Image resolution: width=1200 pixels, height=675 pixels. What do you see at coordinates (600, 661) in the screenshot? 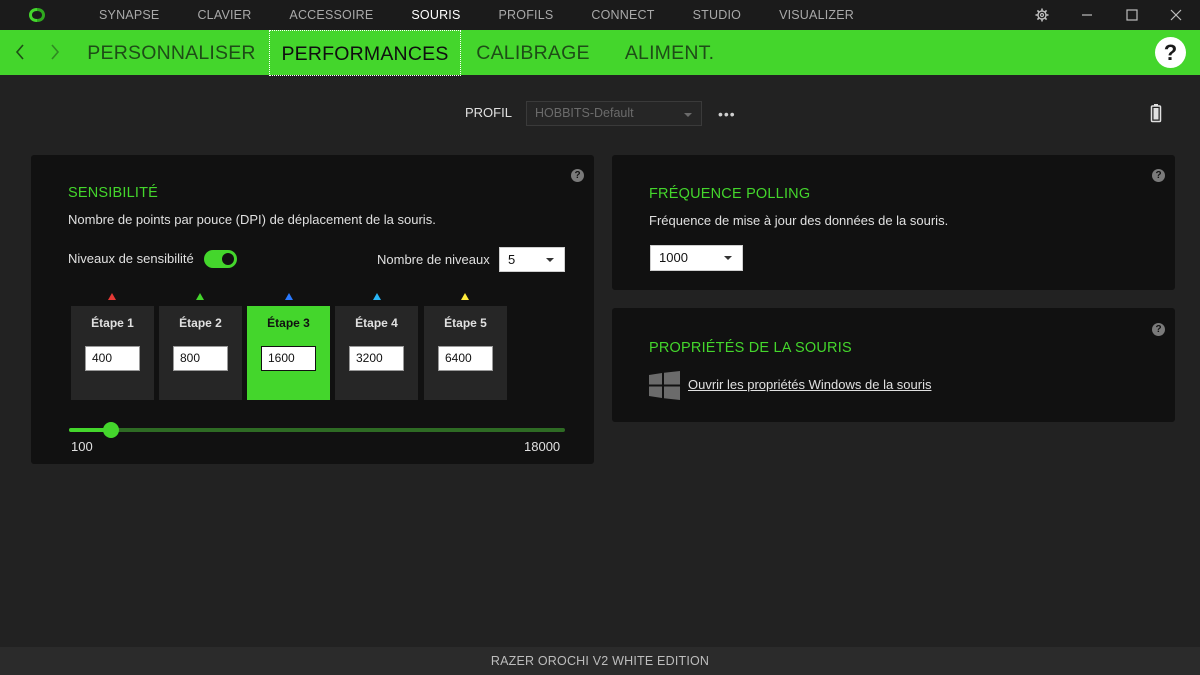
I see `device-name-footer: RAZER OROCHI V2 WHITE EDITION` at bounding box center [600, 661].